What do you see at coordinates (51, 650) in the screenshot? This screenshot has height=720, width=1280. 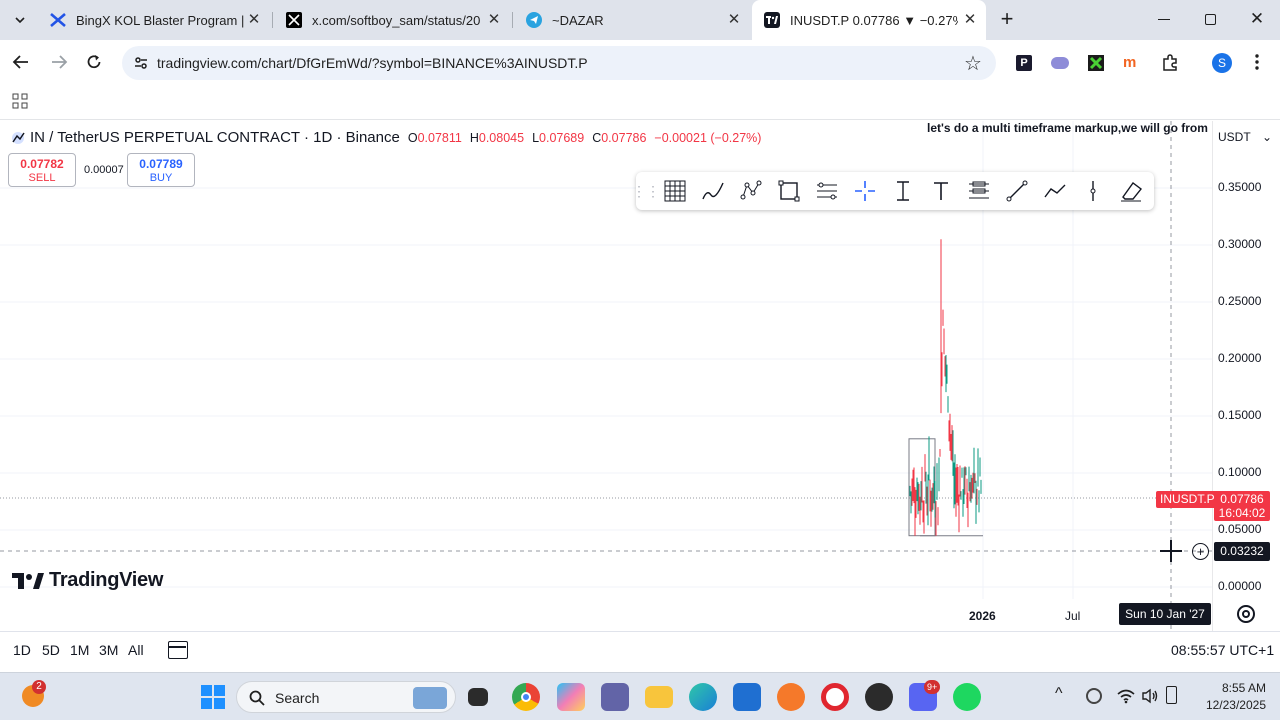 I see `range-5d: 5D` at bounding box center [51, 650].